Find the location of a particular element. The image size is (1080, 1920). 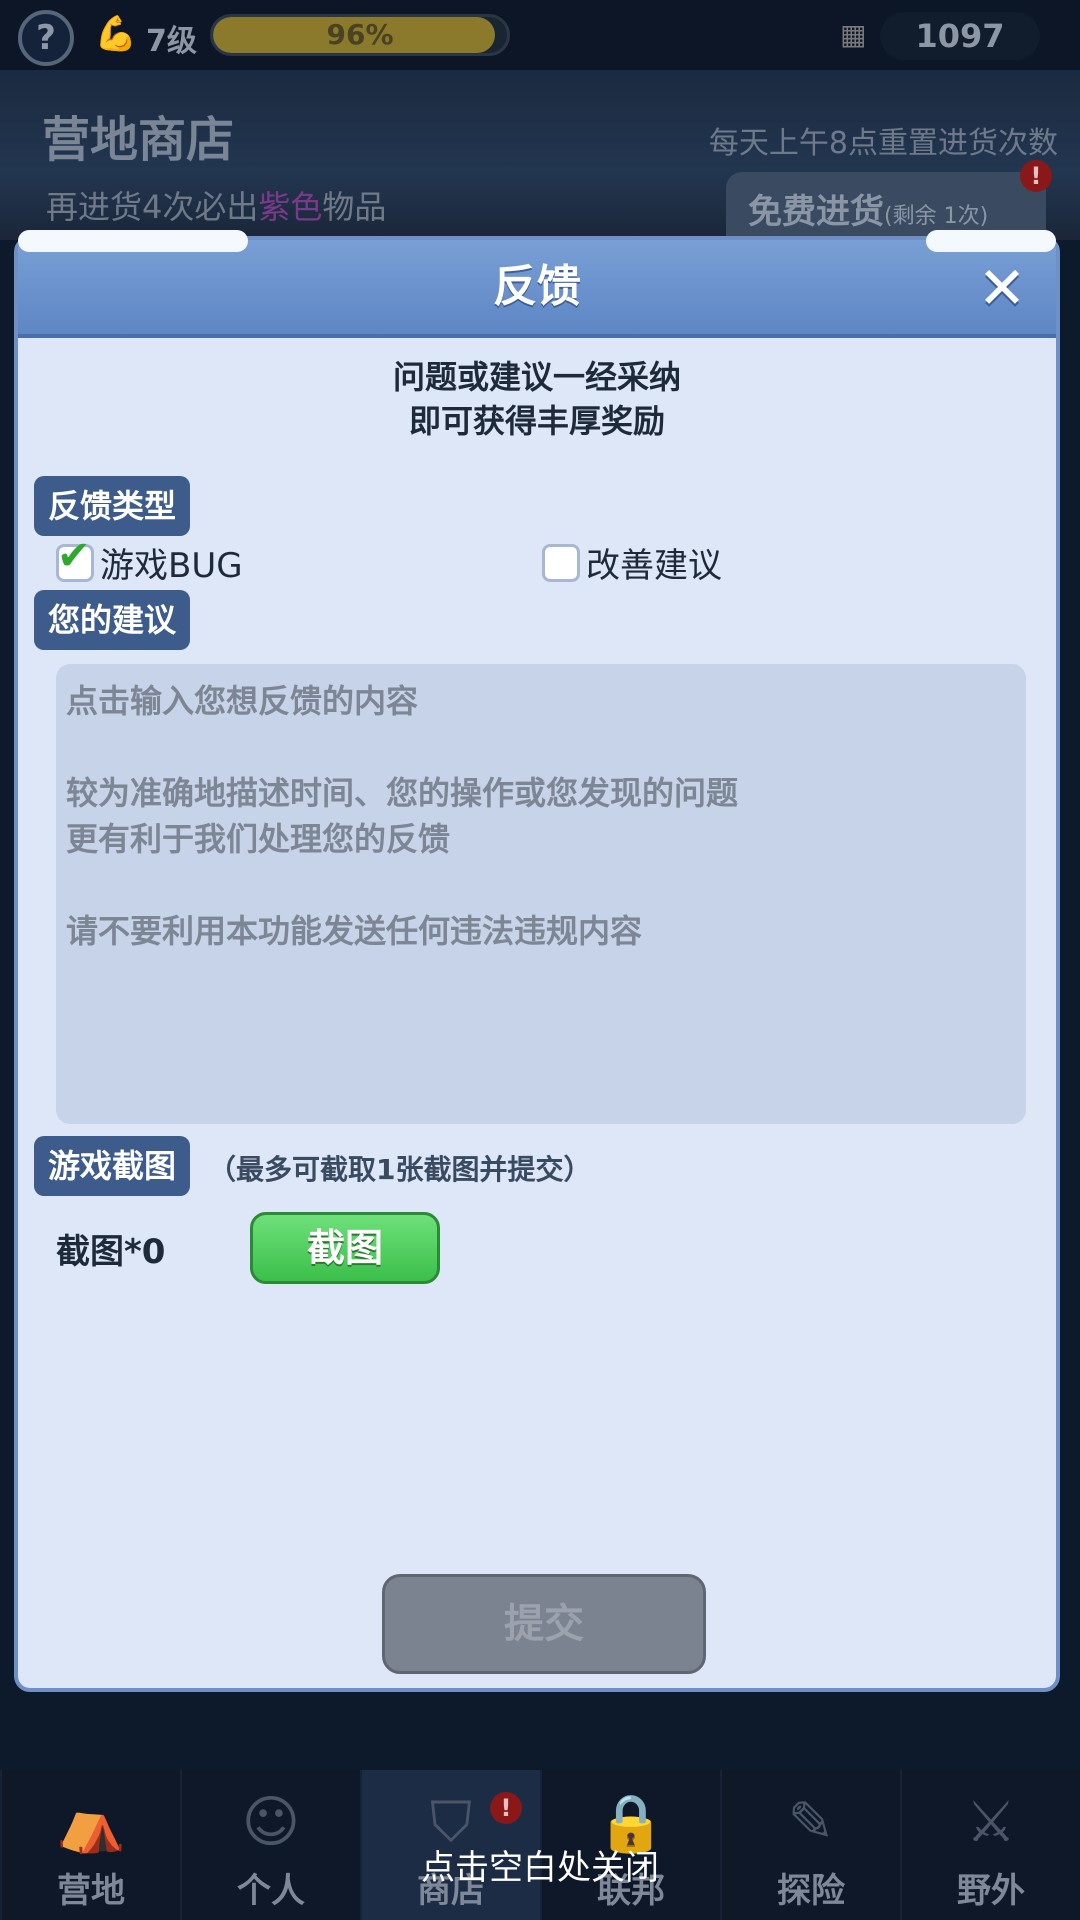

question-icon: ? is located at coordinates (46, 38).